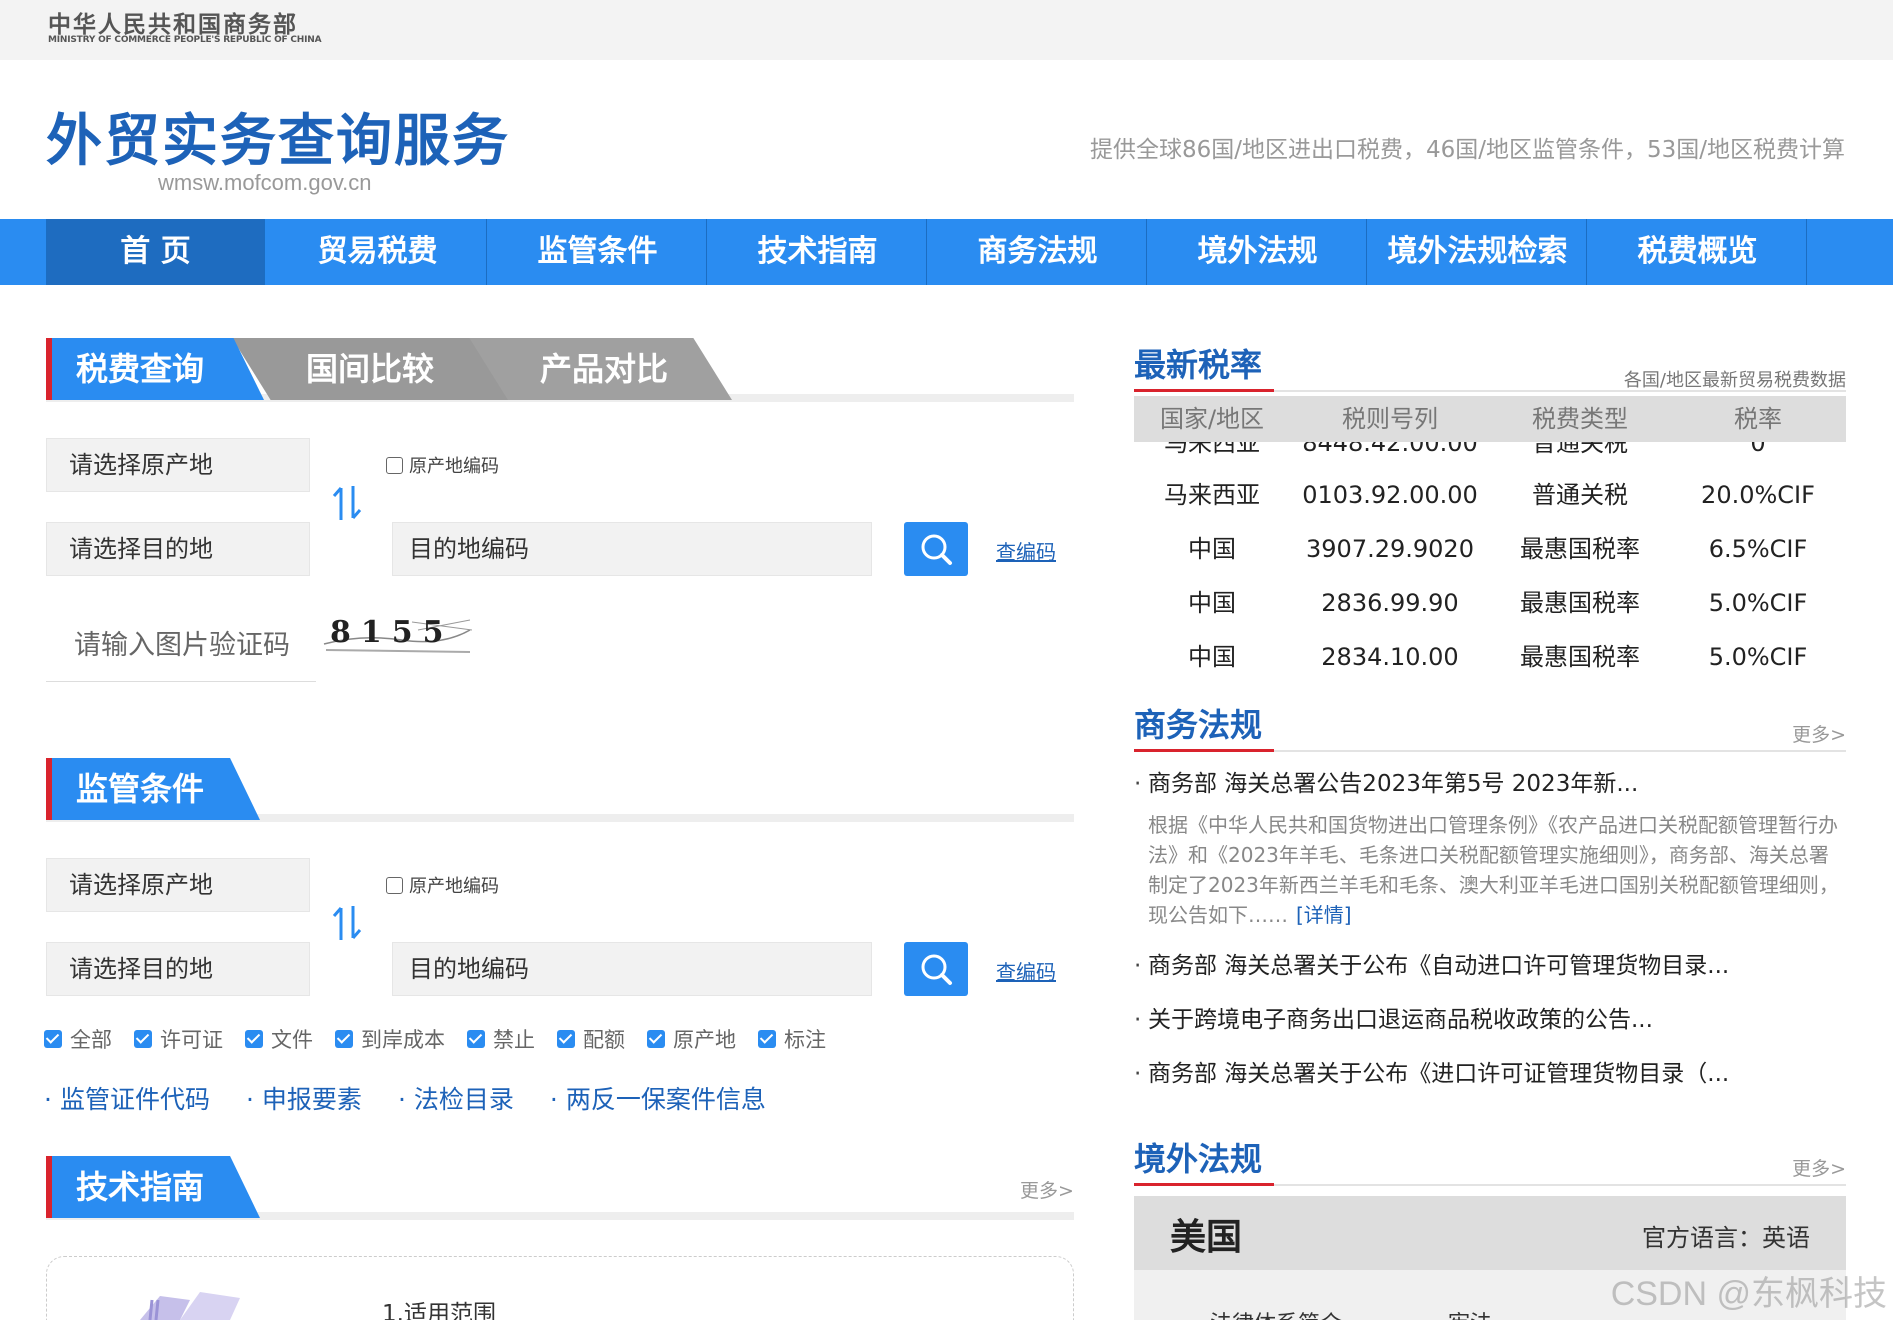 This screenshot has height=1320, width=1893. I want to click on commerce-law-title: 商务法规, so click(1198, 725).